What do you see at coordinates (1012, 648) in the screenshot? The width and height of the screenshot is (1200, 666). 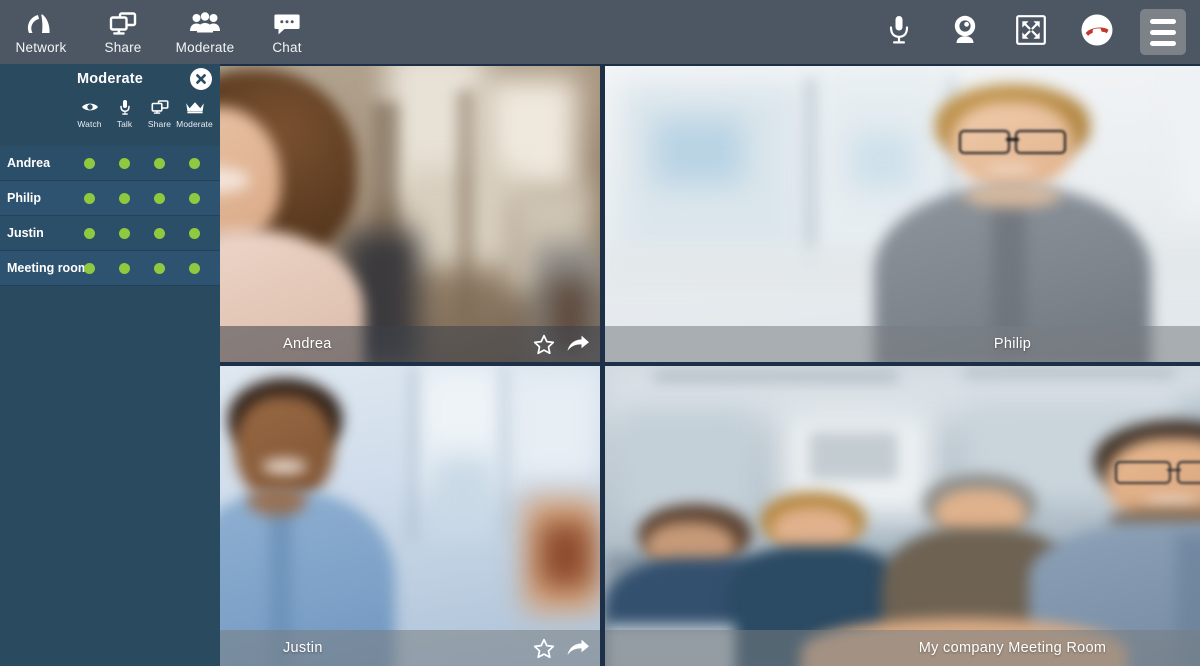 I see `tile-name-label: My company Meeting Room` at bounding box center [1012, 648].